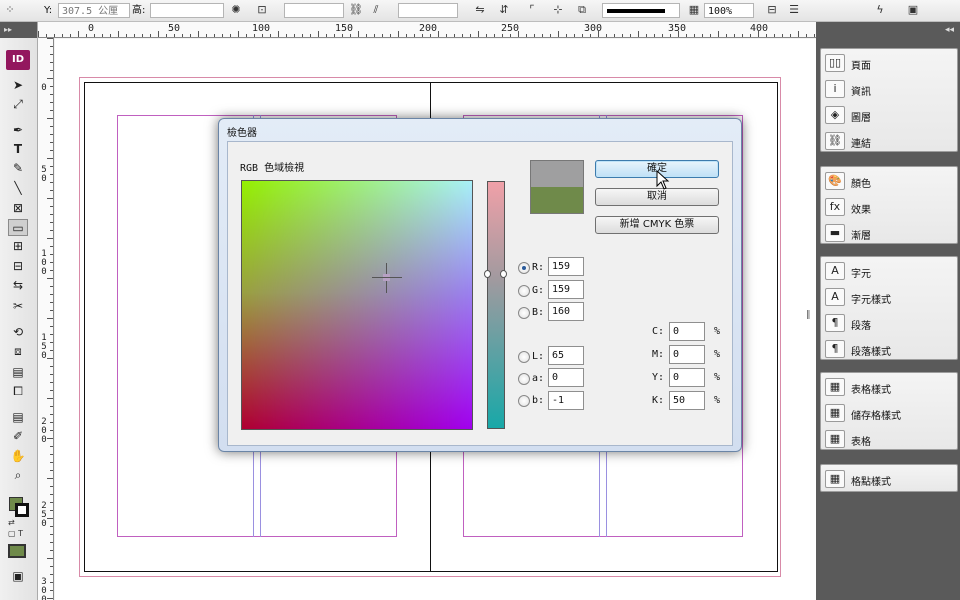  What do you see at coordinates (880, 10) in the screenshot?
I see `lightning-icon: ϟ` at bounding box center [880, 10].